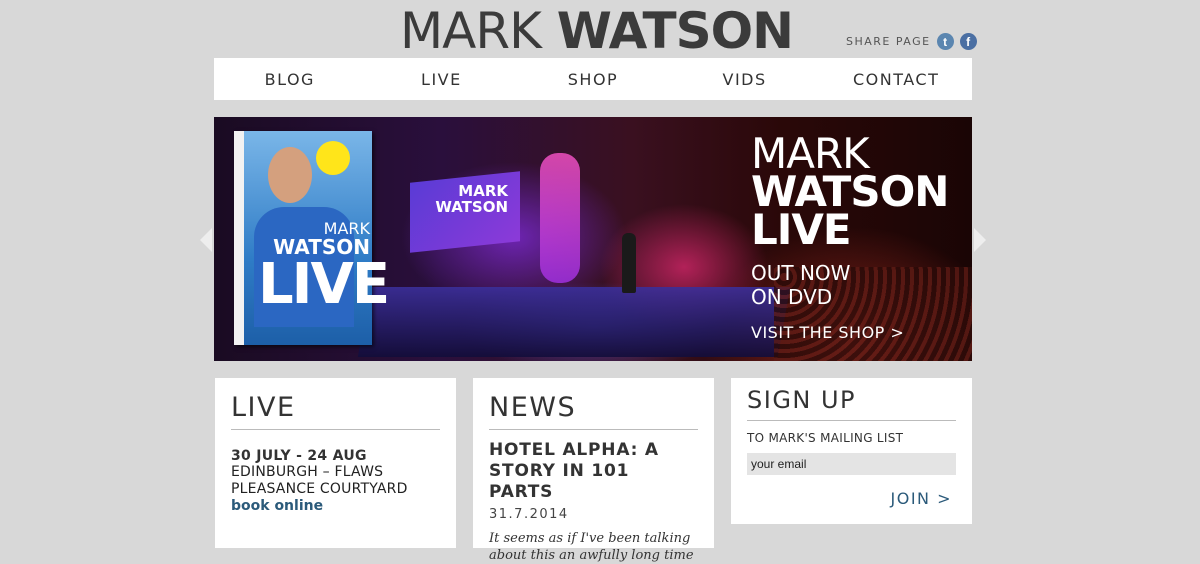 The width and height of the screenshot is (1200, 564). I want to click on hero-title-line: LIVE, so click(801, 229).